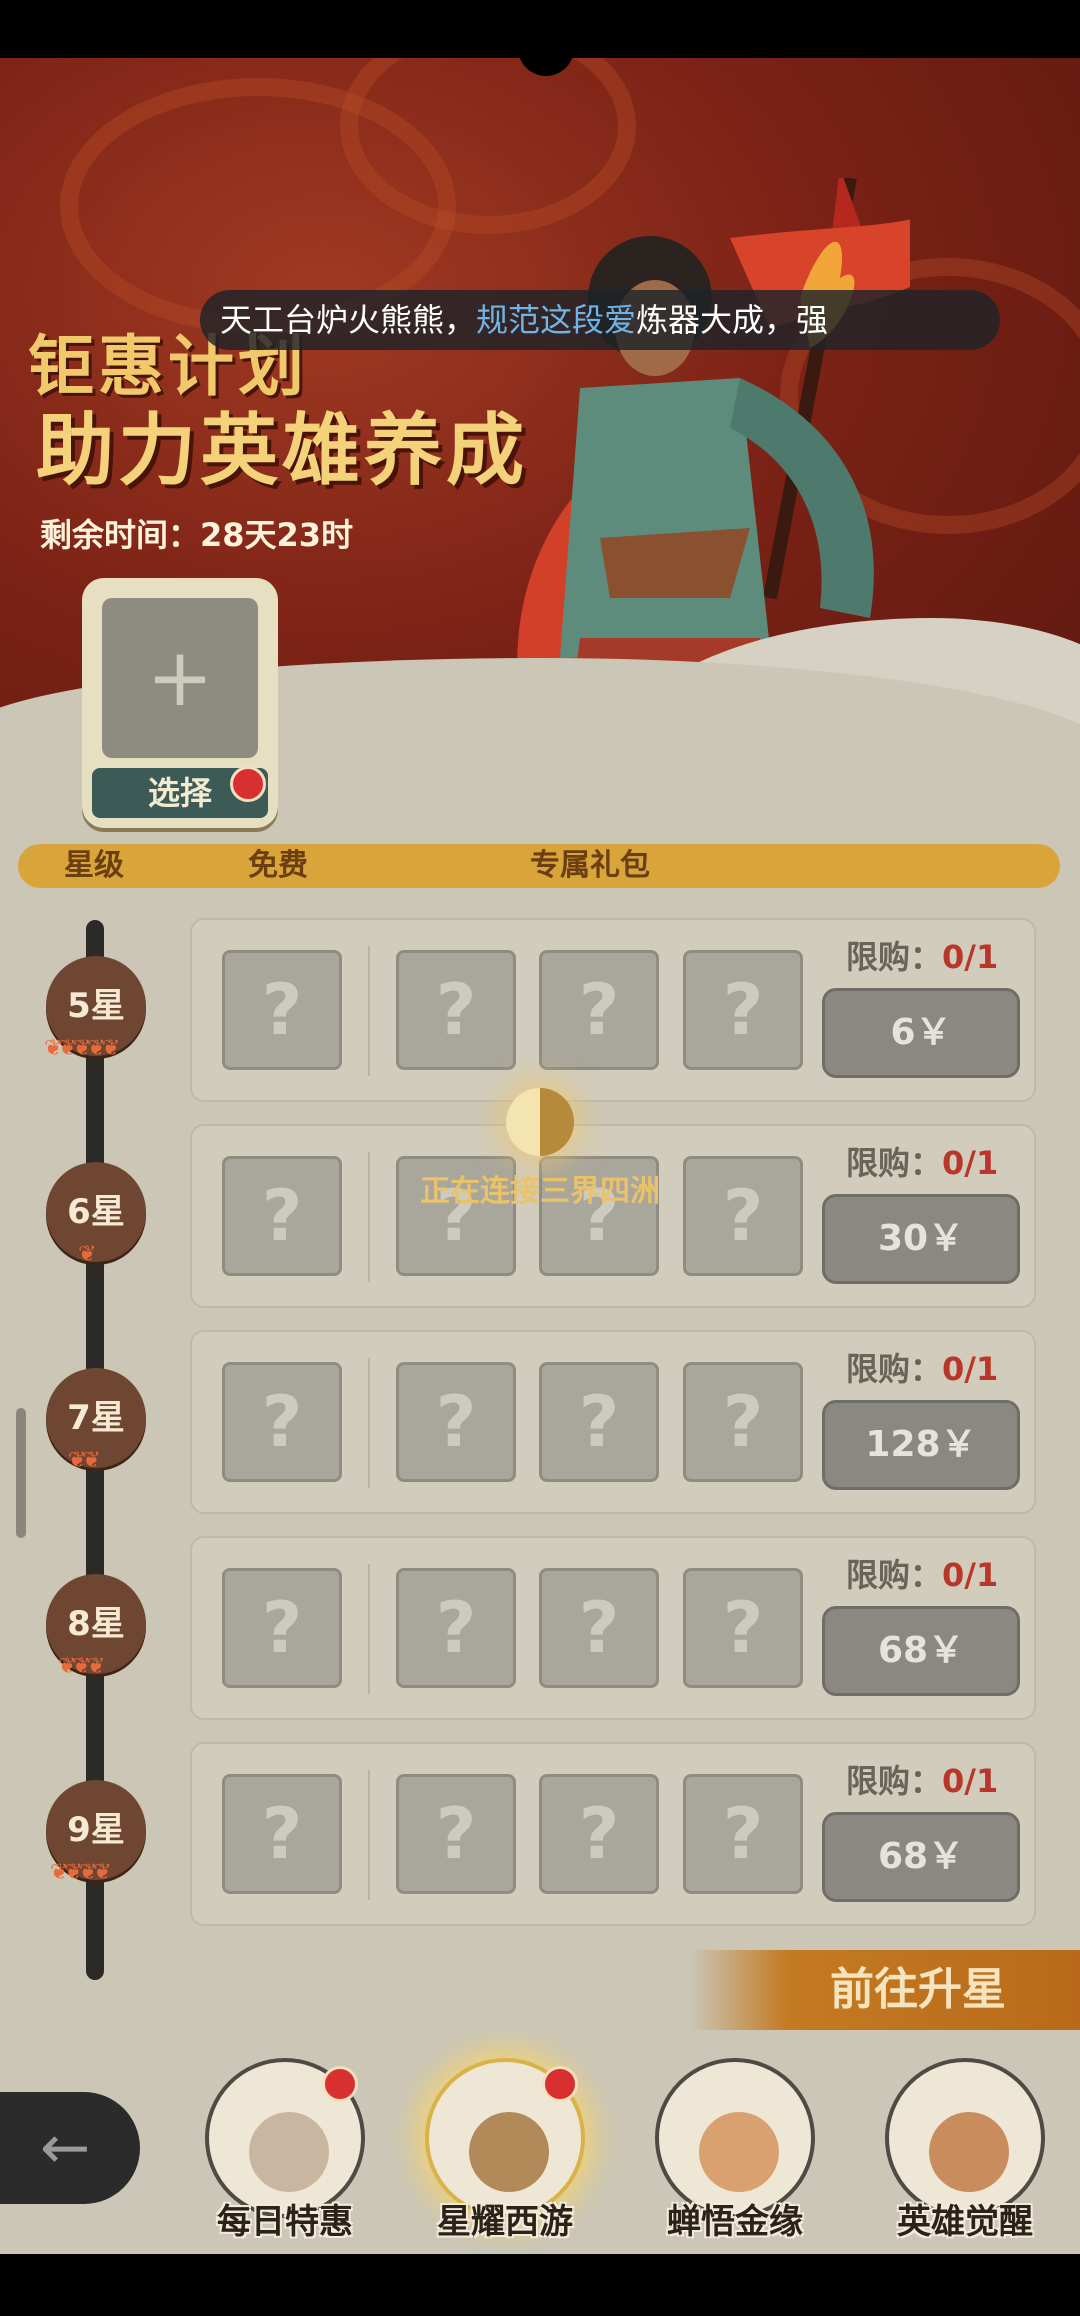 Image resolution: width=1080 pixels, height=2316 pixels. What do you see at coordinates (94, 865) in the screenshot?
I see `column-star: 星级` at bounding box center [94, 865].